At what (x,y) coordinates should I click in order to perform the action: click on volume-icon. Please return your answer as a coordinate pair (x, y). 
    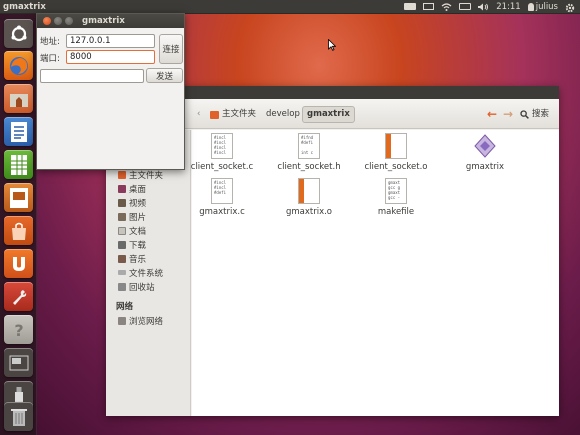
    Looking at the image, I should click on (483, 7).